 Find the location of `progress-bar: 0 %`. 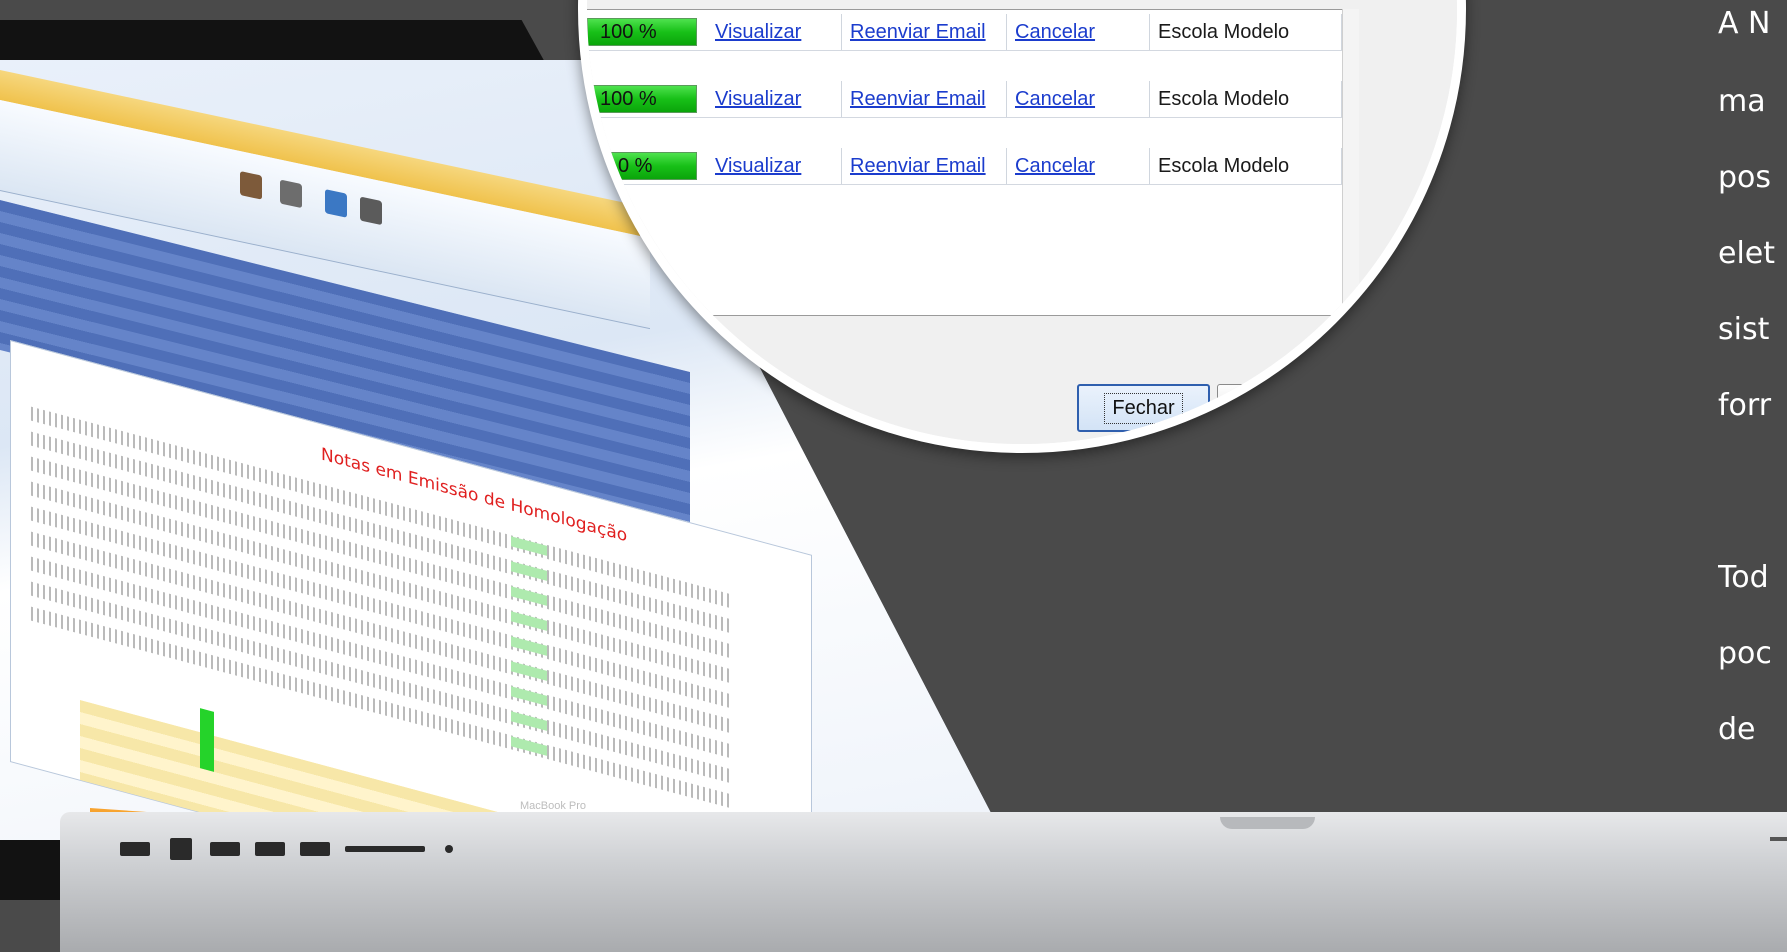

progress-bar: 0 % is located at coordinates (642, 166).